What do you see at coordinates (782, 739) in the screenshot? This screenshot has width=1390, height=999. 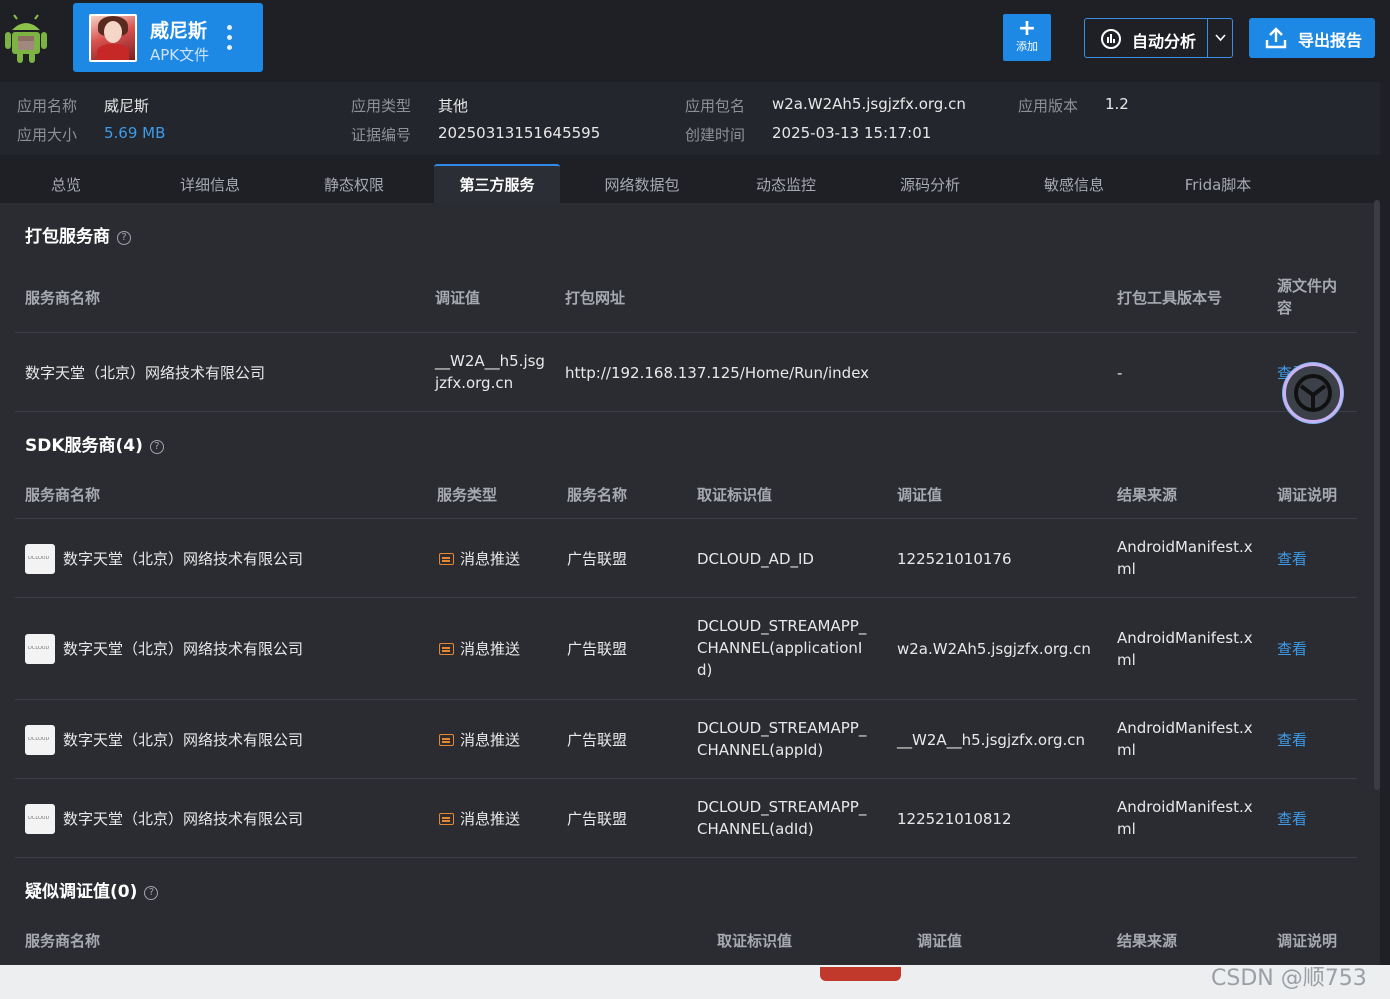 I see `sdk-id-key: DCLOUD_STREAMAPP_CHANNEL(appId)` at bounding box center [782, 739].